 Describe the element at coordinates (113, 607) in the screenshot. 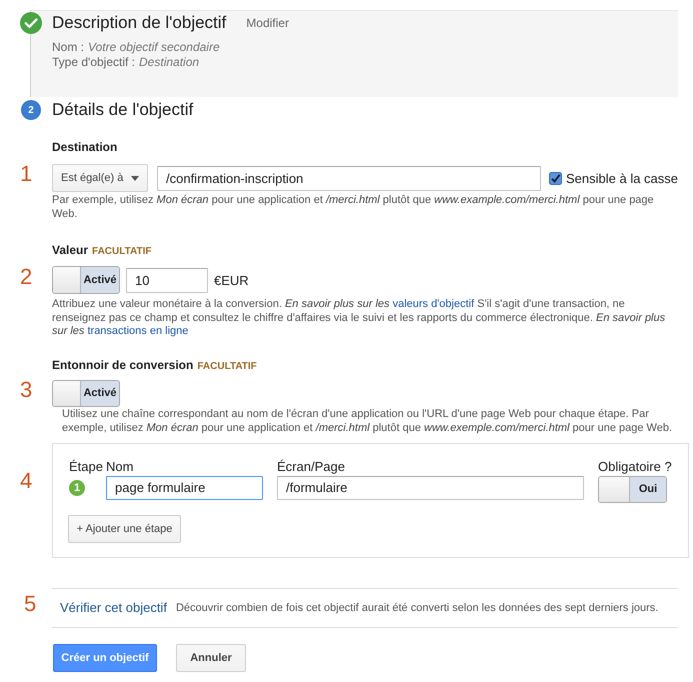

I see `verify-link: Vérifier cet objectif` at that location.